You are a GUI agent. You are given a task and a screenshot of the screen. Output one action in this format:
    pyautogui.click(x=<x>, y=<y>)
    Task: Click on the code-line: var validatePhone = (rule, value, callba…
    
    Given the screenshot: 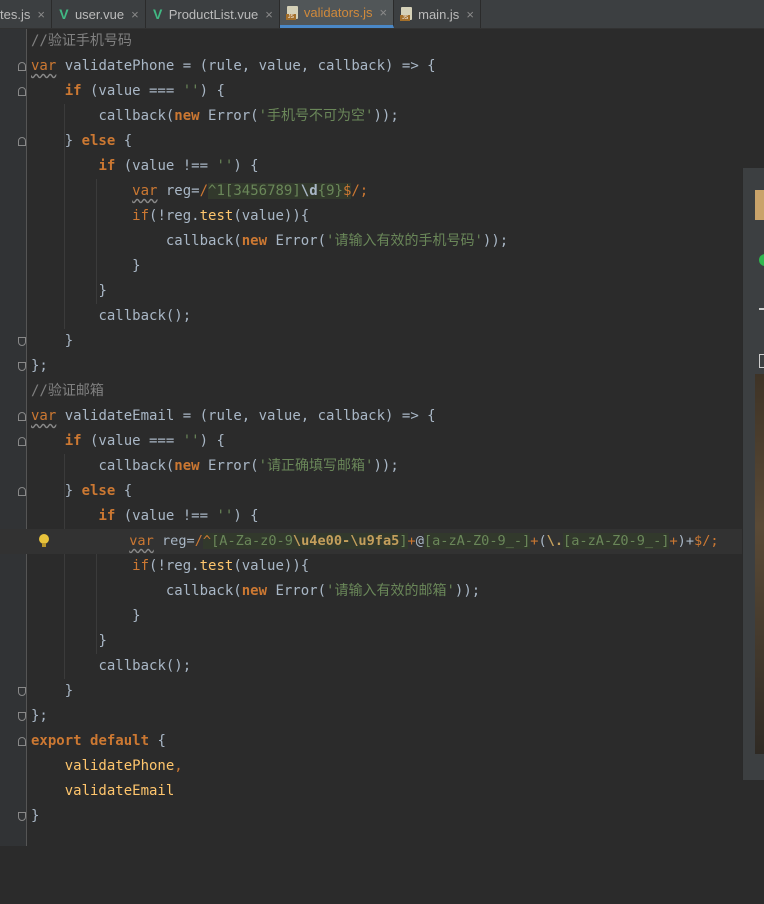 What is the action you would take?
    pyautogui.click(x=371, y=66)
    